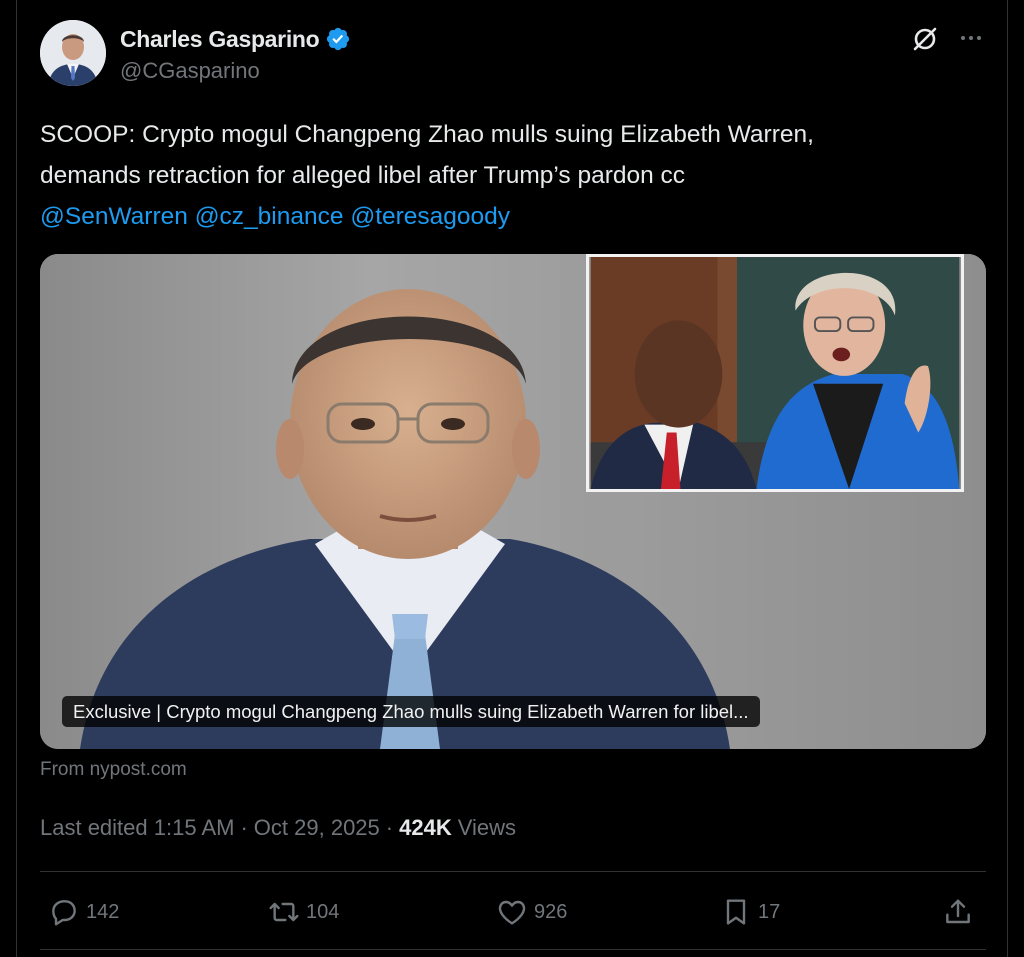 This screenshot has width=1024, height=957. I want to click on repost-icon, so click(284, 912).